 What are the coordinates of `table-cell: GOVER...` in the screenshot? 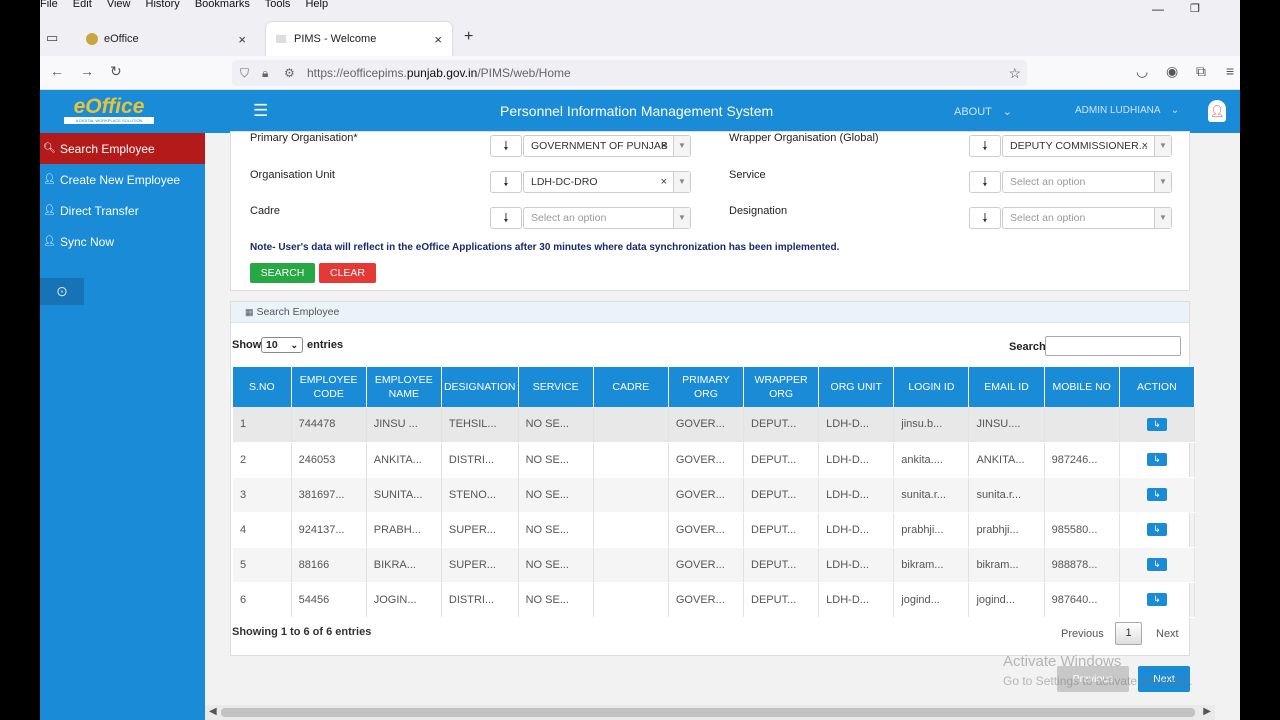 It's located at (706, 425).